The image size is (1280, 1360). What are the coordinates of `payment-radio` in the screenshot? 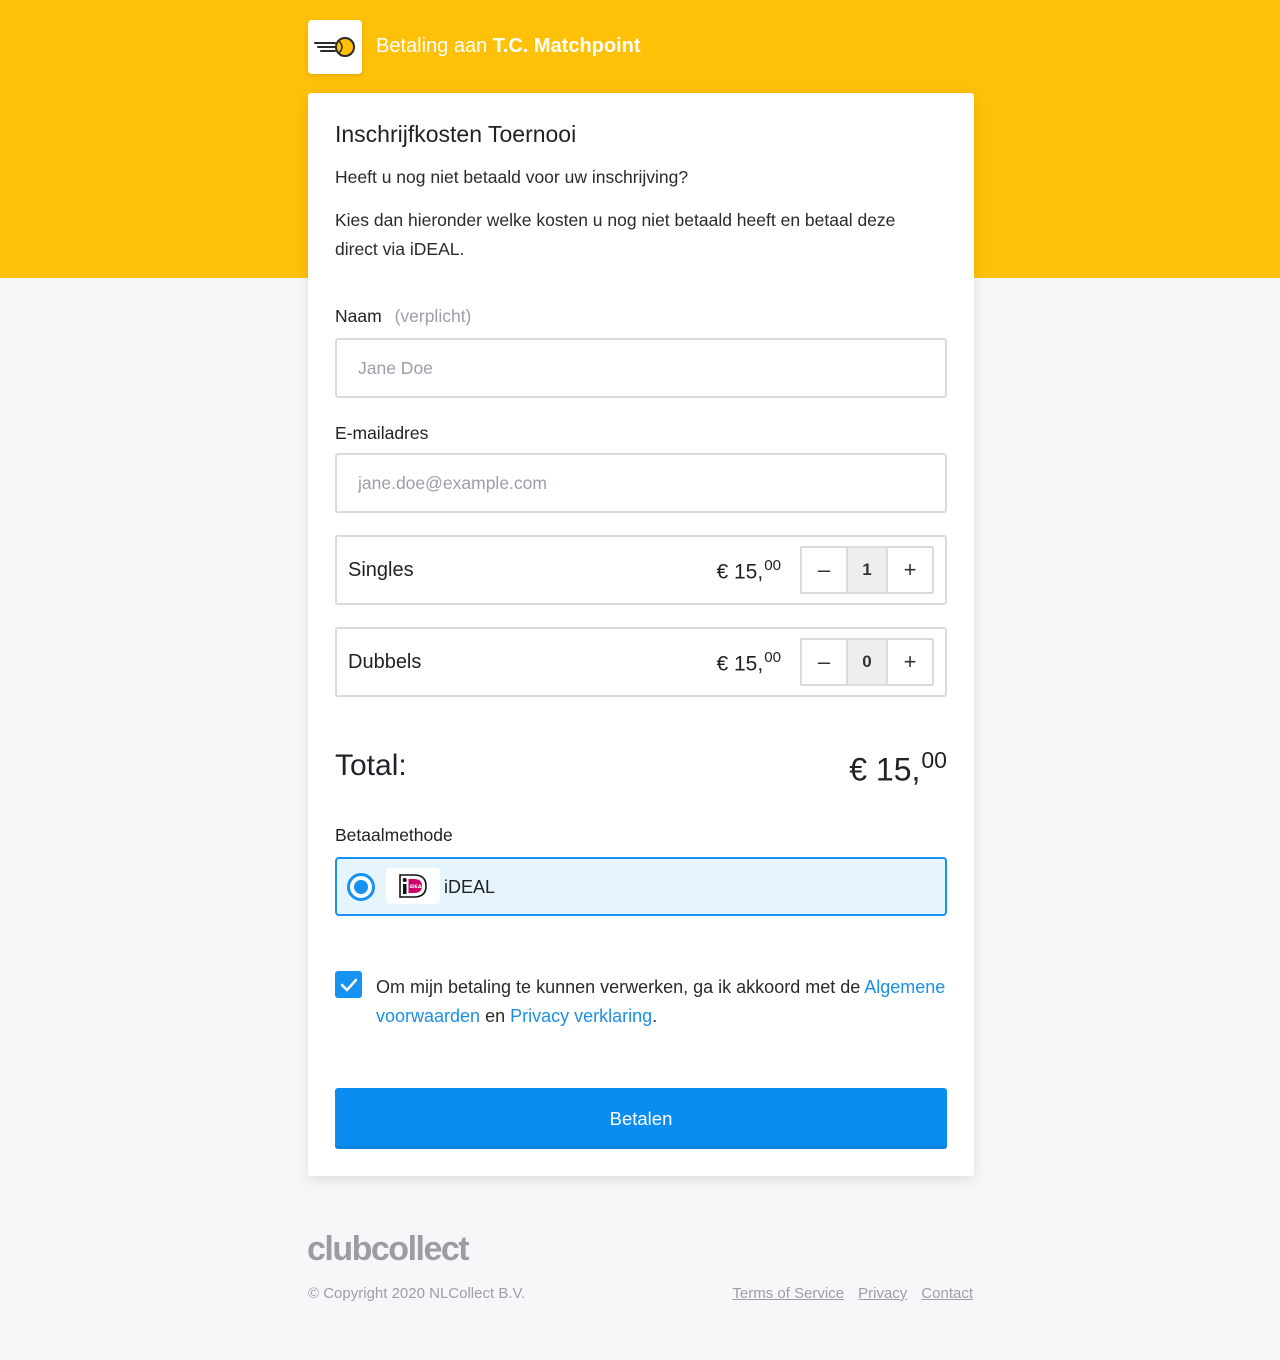 It's located at (361, 887).